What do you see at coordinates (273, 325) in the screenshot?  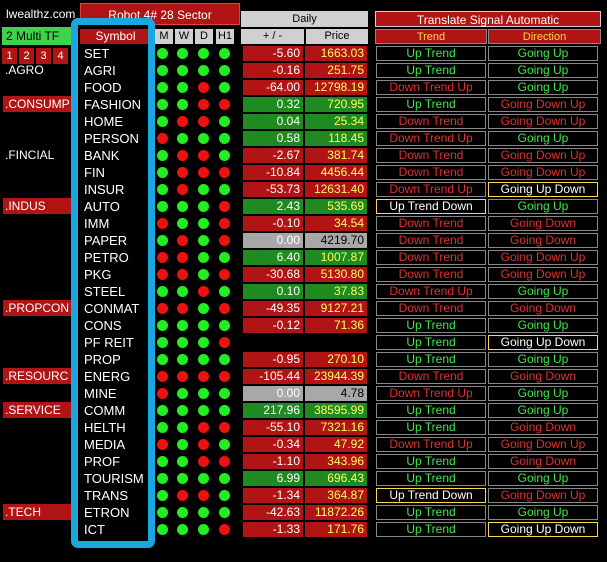 I see `change-cell: -0.12` at bounding box center [273, 325].